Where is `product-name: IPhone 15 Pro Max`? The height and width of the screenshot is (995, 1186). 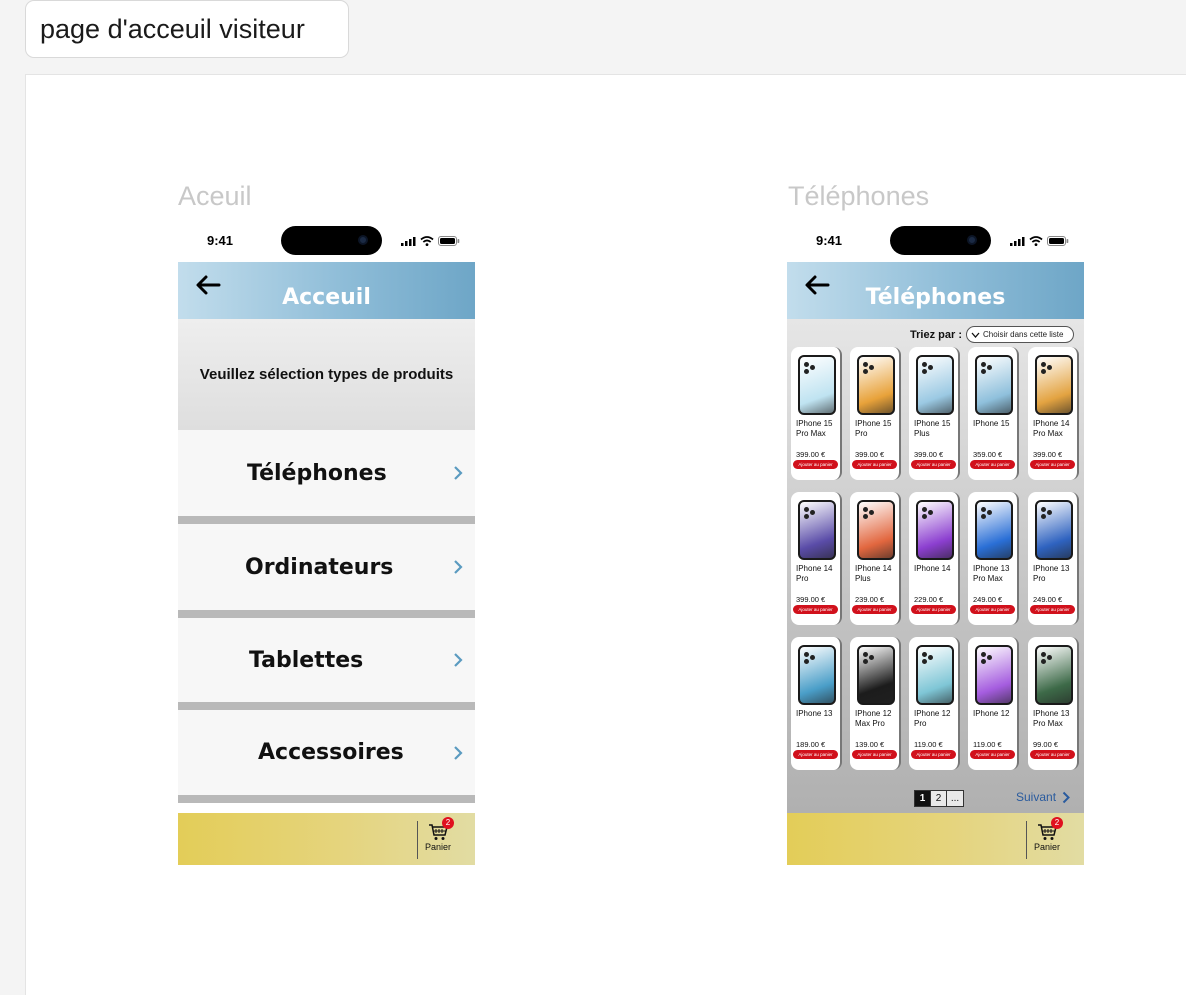 product-name: IPhone 15 Pro Max is located at coordinates (814, 428).